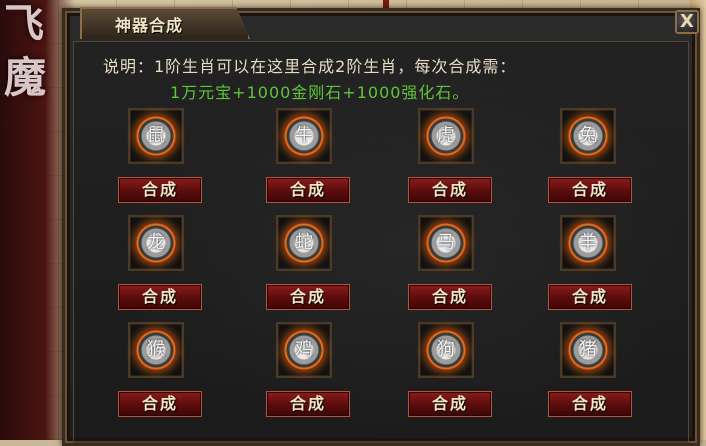 This screenshot has width=706, height=446. I want to click on goat-icon: 羊, so click(588, 243).